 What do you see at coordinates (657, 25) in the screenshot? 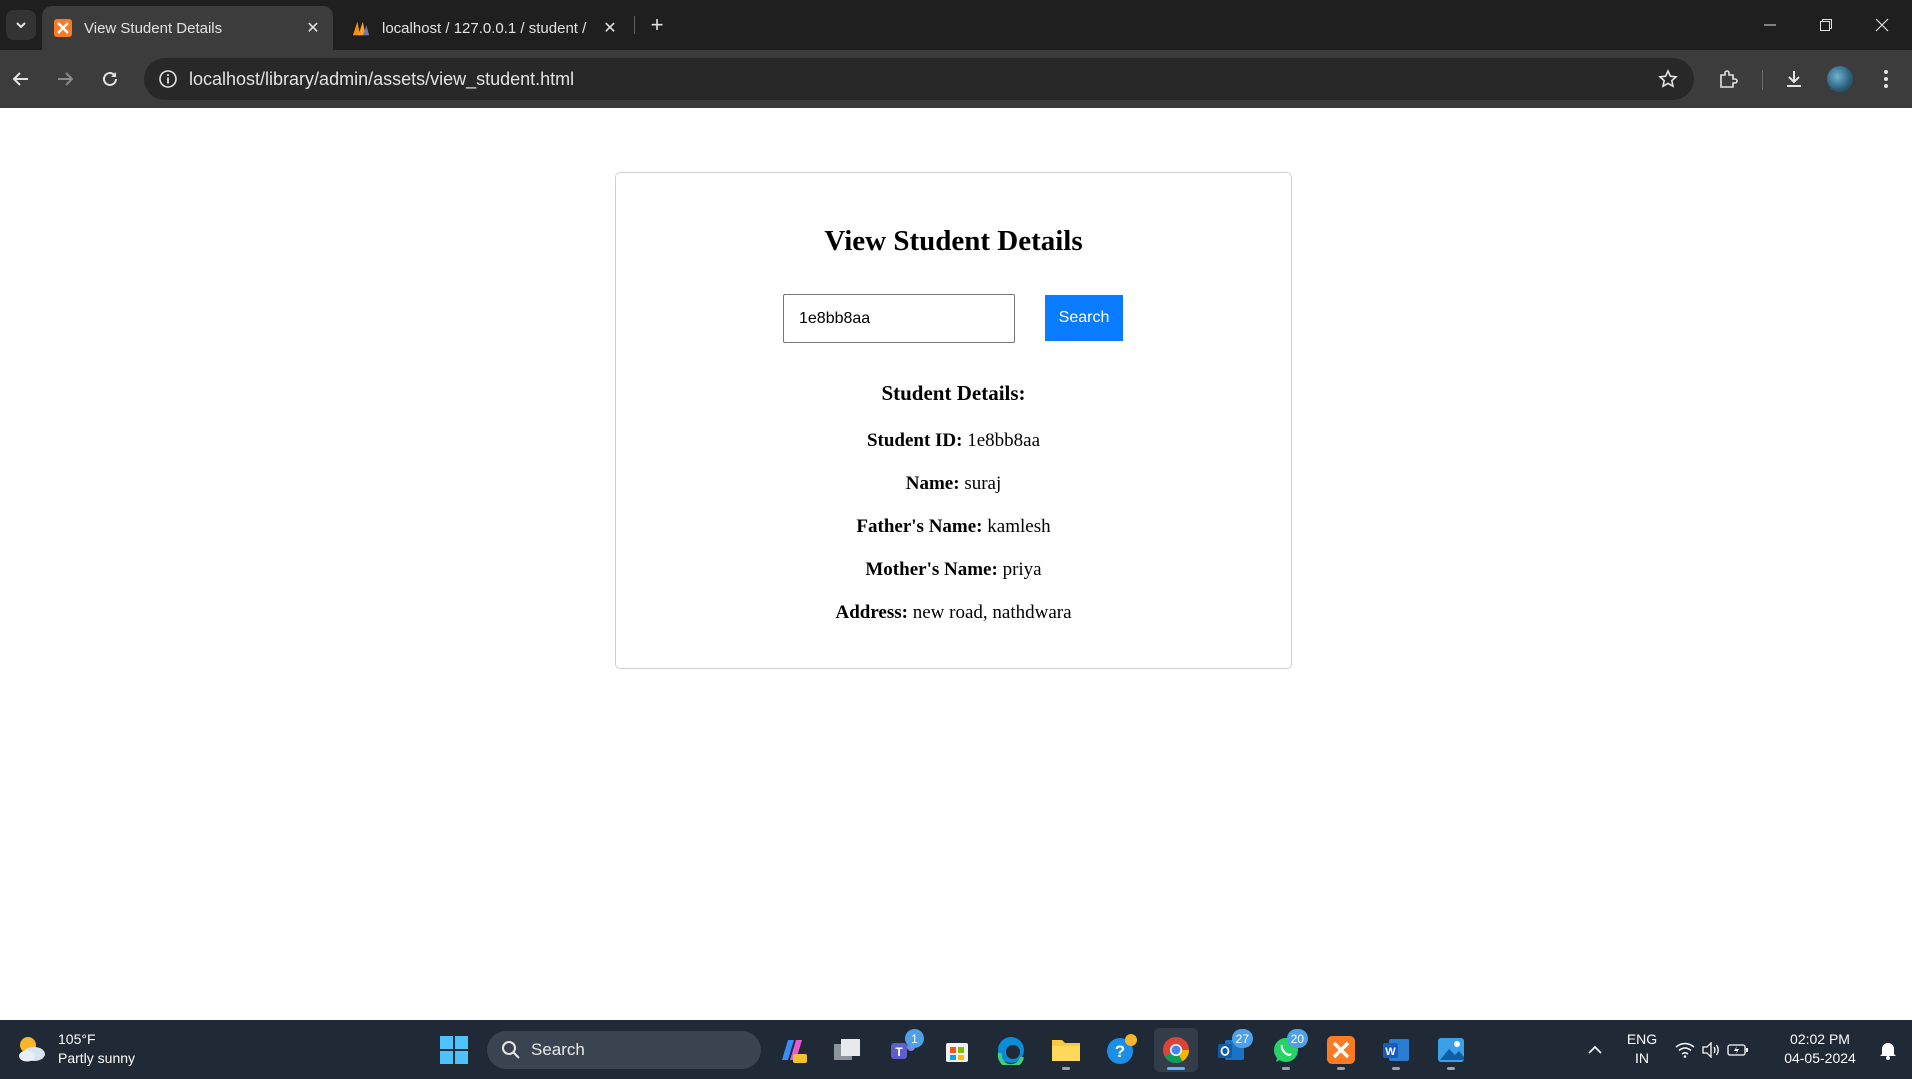
I see `new-tab-button: +` at bounding box center [657, 25].